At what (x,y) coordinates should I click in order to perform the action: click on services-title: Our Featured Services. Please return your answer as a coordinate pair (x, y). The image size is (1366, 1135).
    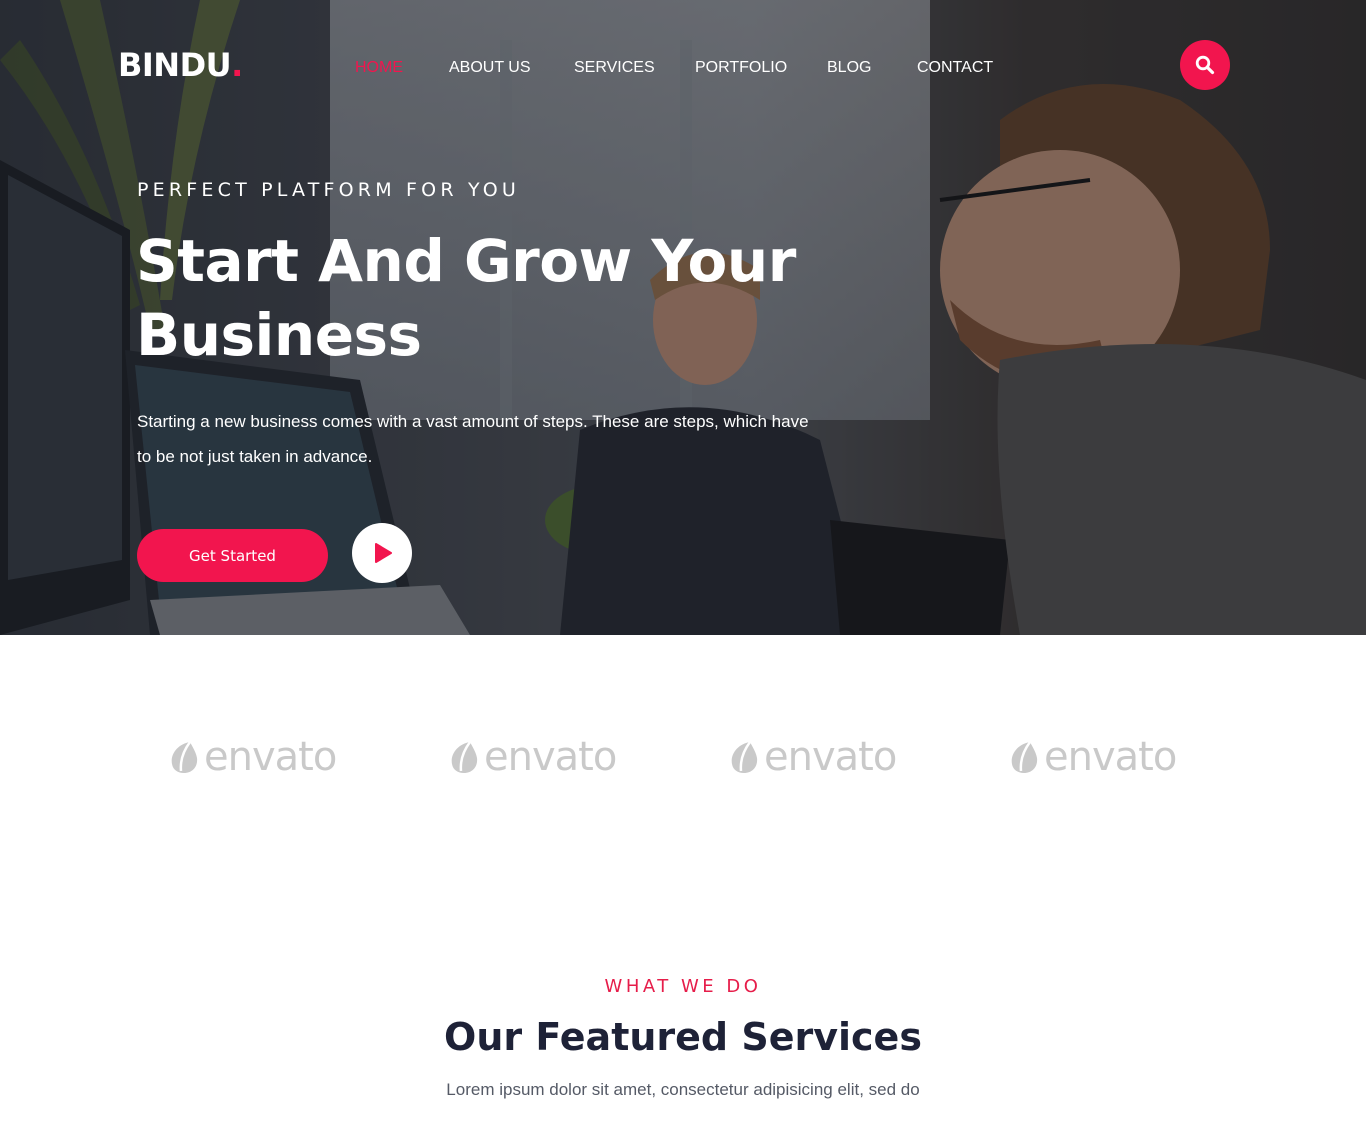
    Looking at the image, I should click on (683, 1037).